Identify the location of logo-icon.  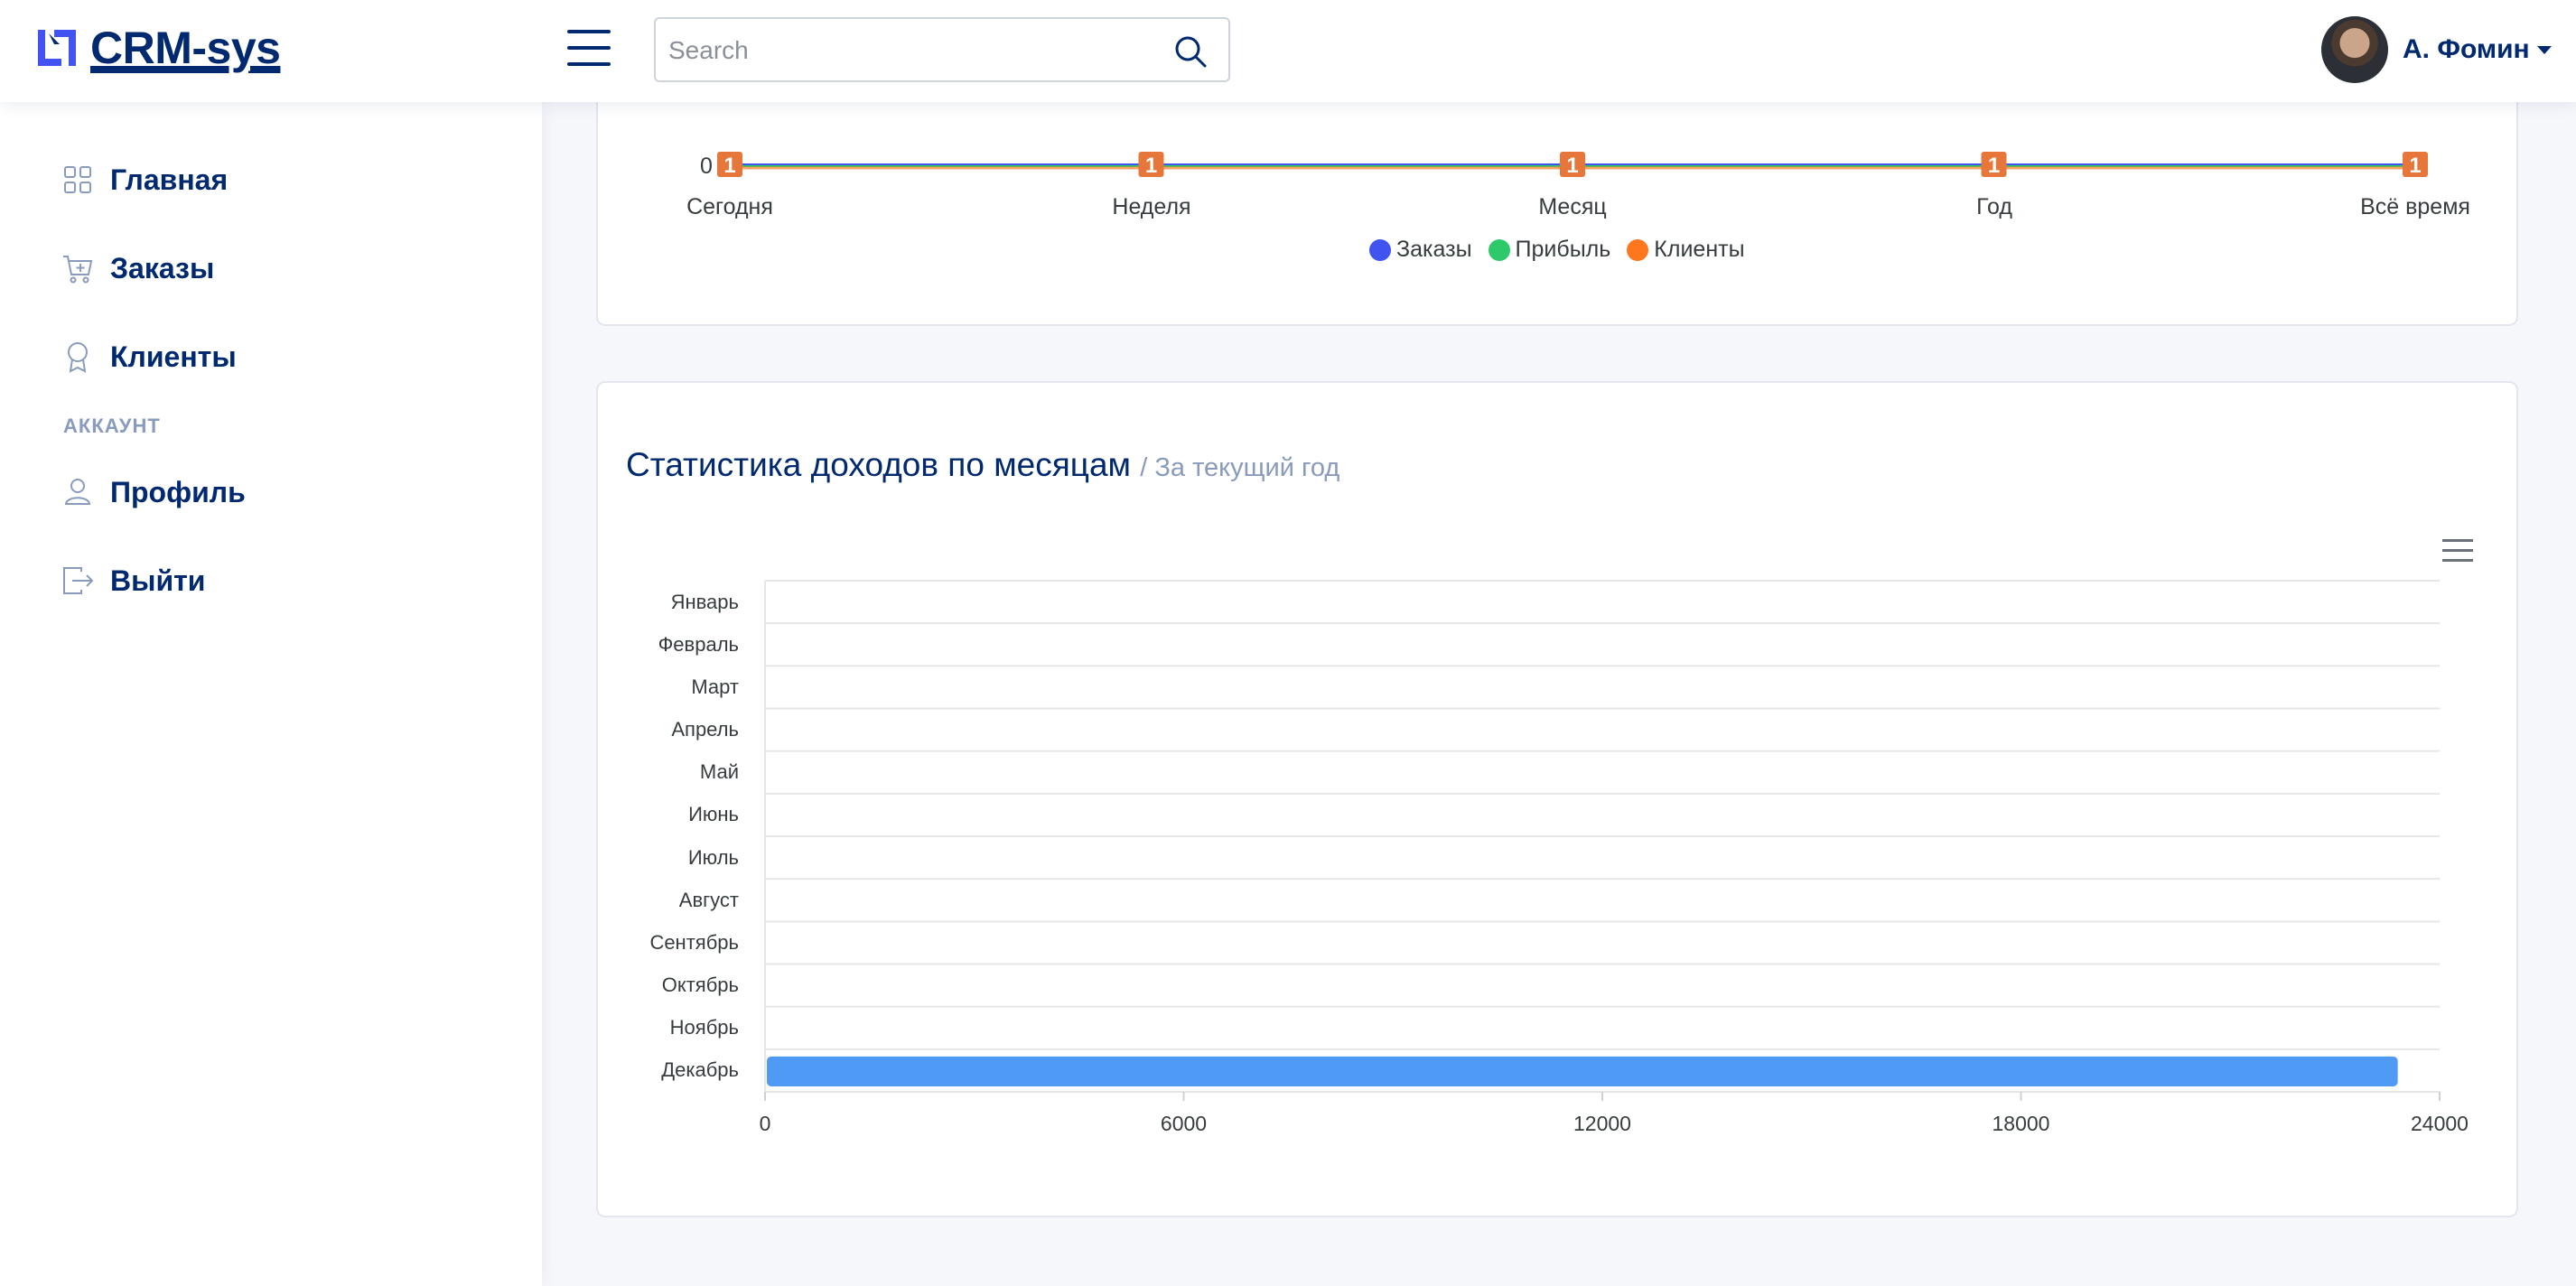
(57, 48).